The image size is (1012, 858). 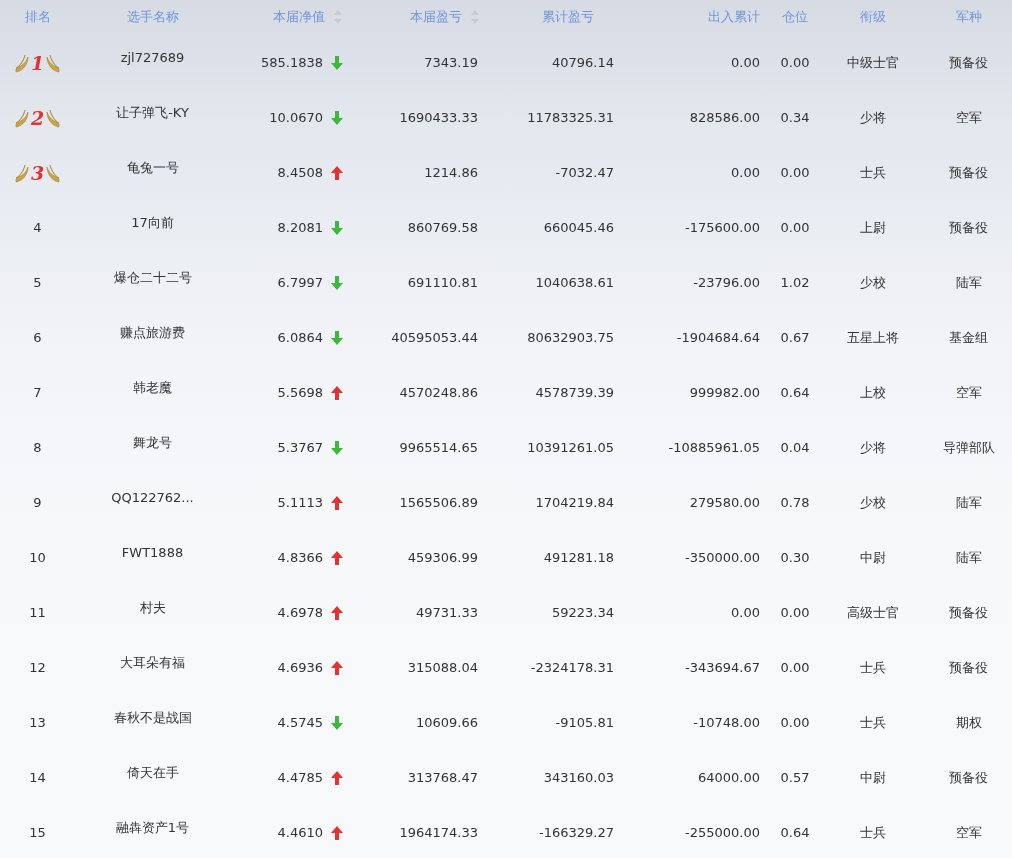 I want to click on table-cell: 279580.00, so click(x=724, y=502).